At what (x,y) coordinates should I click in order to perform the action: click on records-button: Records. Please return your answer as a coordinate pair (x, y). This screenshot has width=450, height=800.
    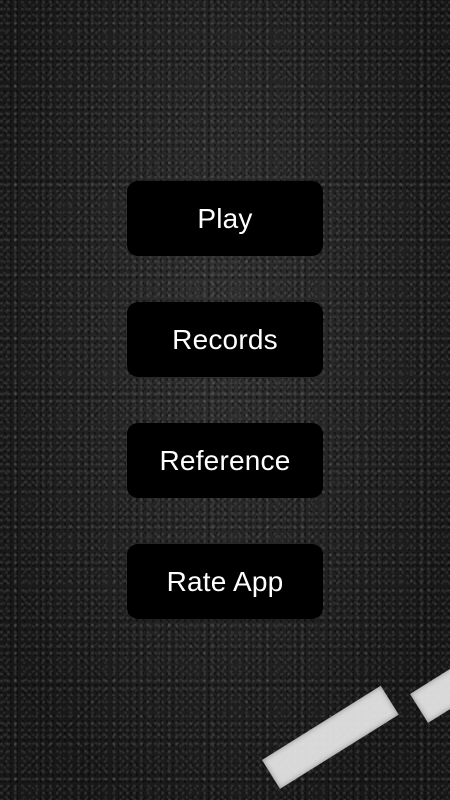
    Looking at the image, I should click on (225, 339).